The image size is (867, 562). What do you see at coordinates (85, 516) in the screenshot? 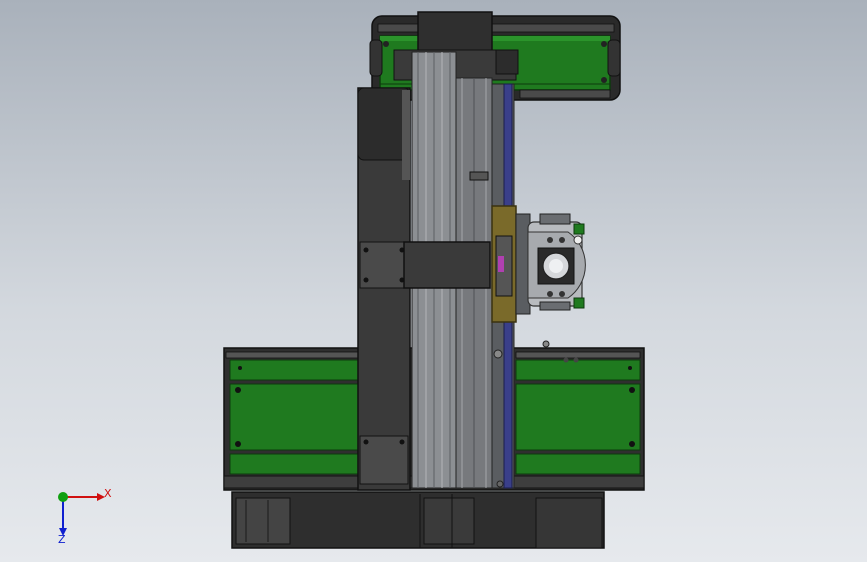
I see `orientation-triad: X Z` at bounding box center [85, 516].